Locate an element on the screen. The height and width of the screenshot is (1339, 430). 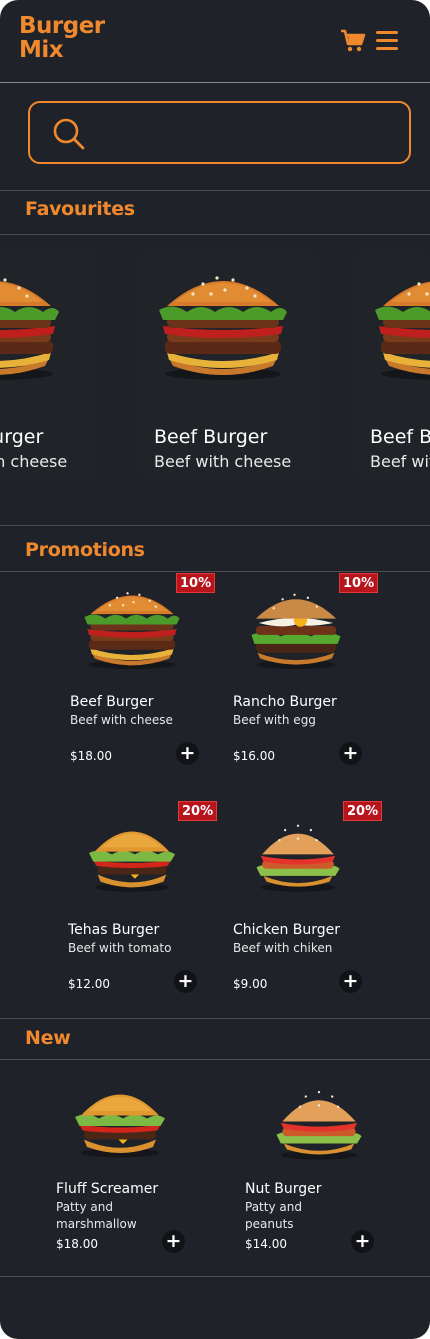
section-title-promotions: Promotions is located at coordinates (85, 550).